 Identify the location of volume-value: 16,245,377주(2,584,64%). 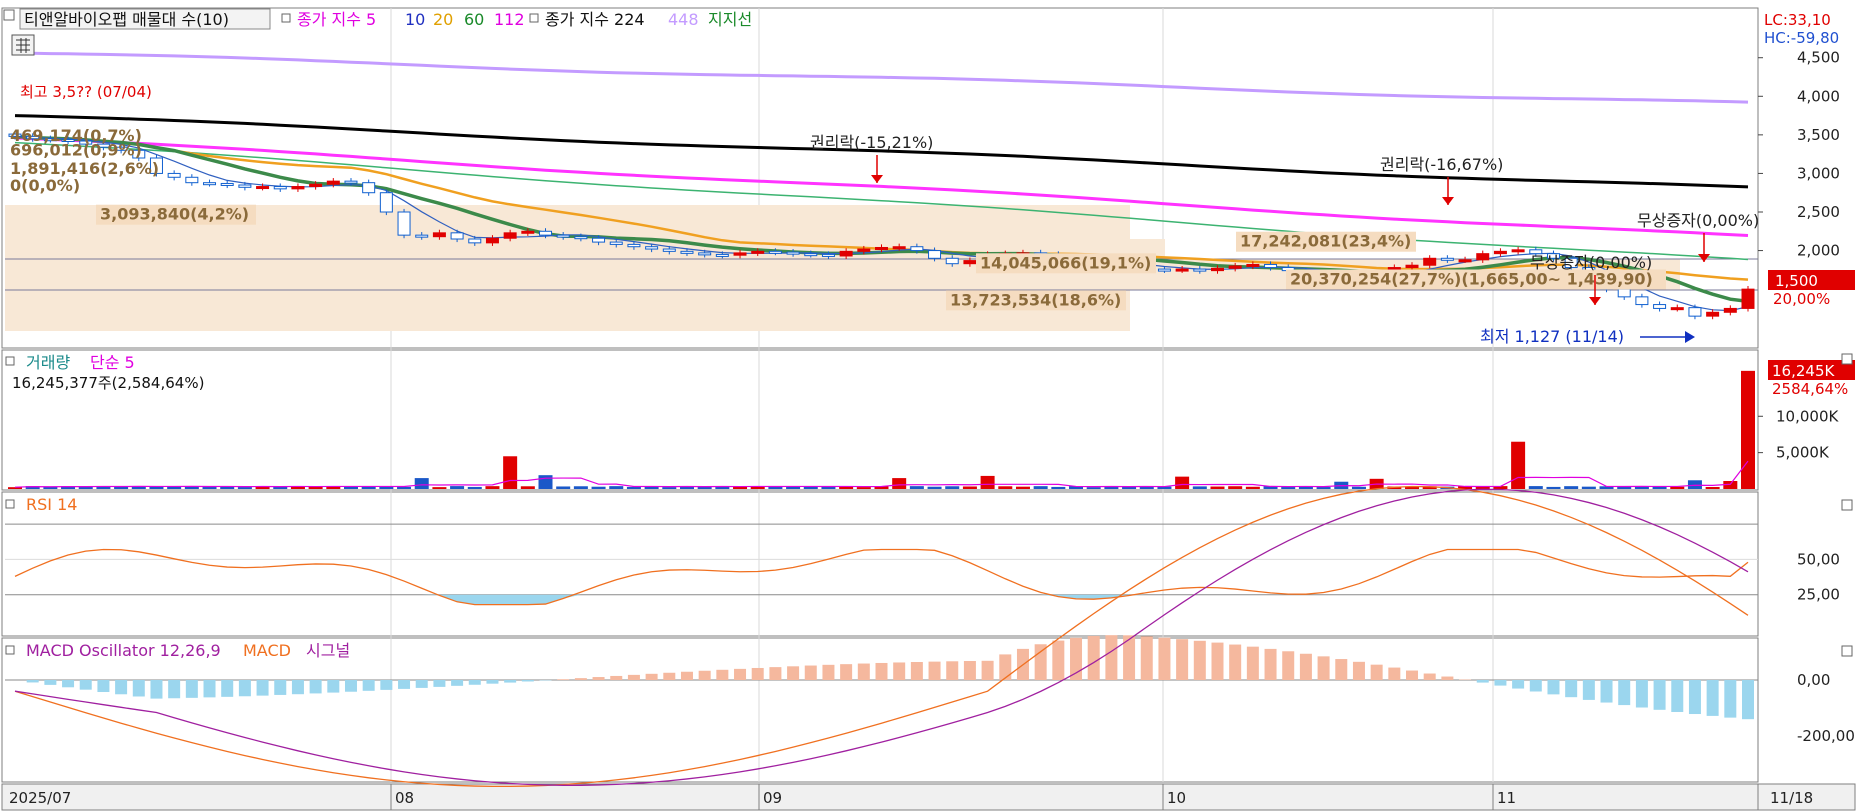
(108, 383).